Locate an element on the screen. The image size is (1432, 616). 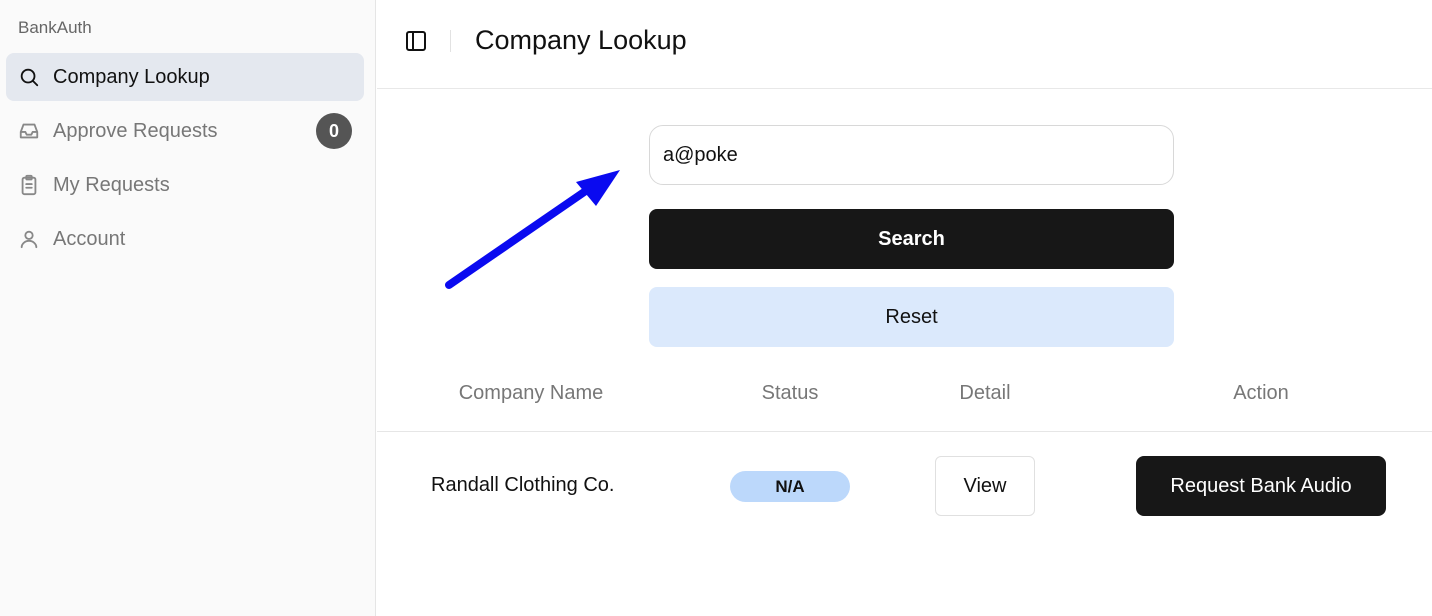
annotation-arrow-icon is located at coordinates (532, 229).